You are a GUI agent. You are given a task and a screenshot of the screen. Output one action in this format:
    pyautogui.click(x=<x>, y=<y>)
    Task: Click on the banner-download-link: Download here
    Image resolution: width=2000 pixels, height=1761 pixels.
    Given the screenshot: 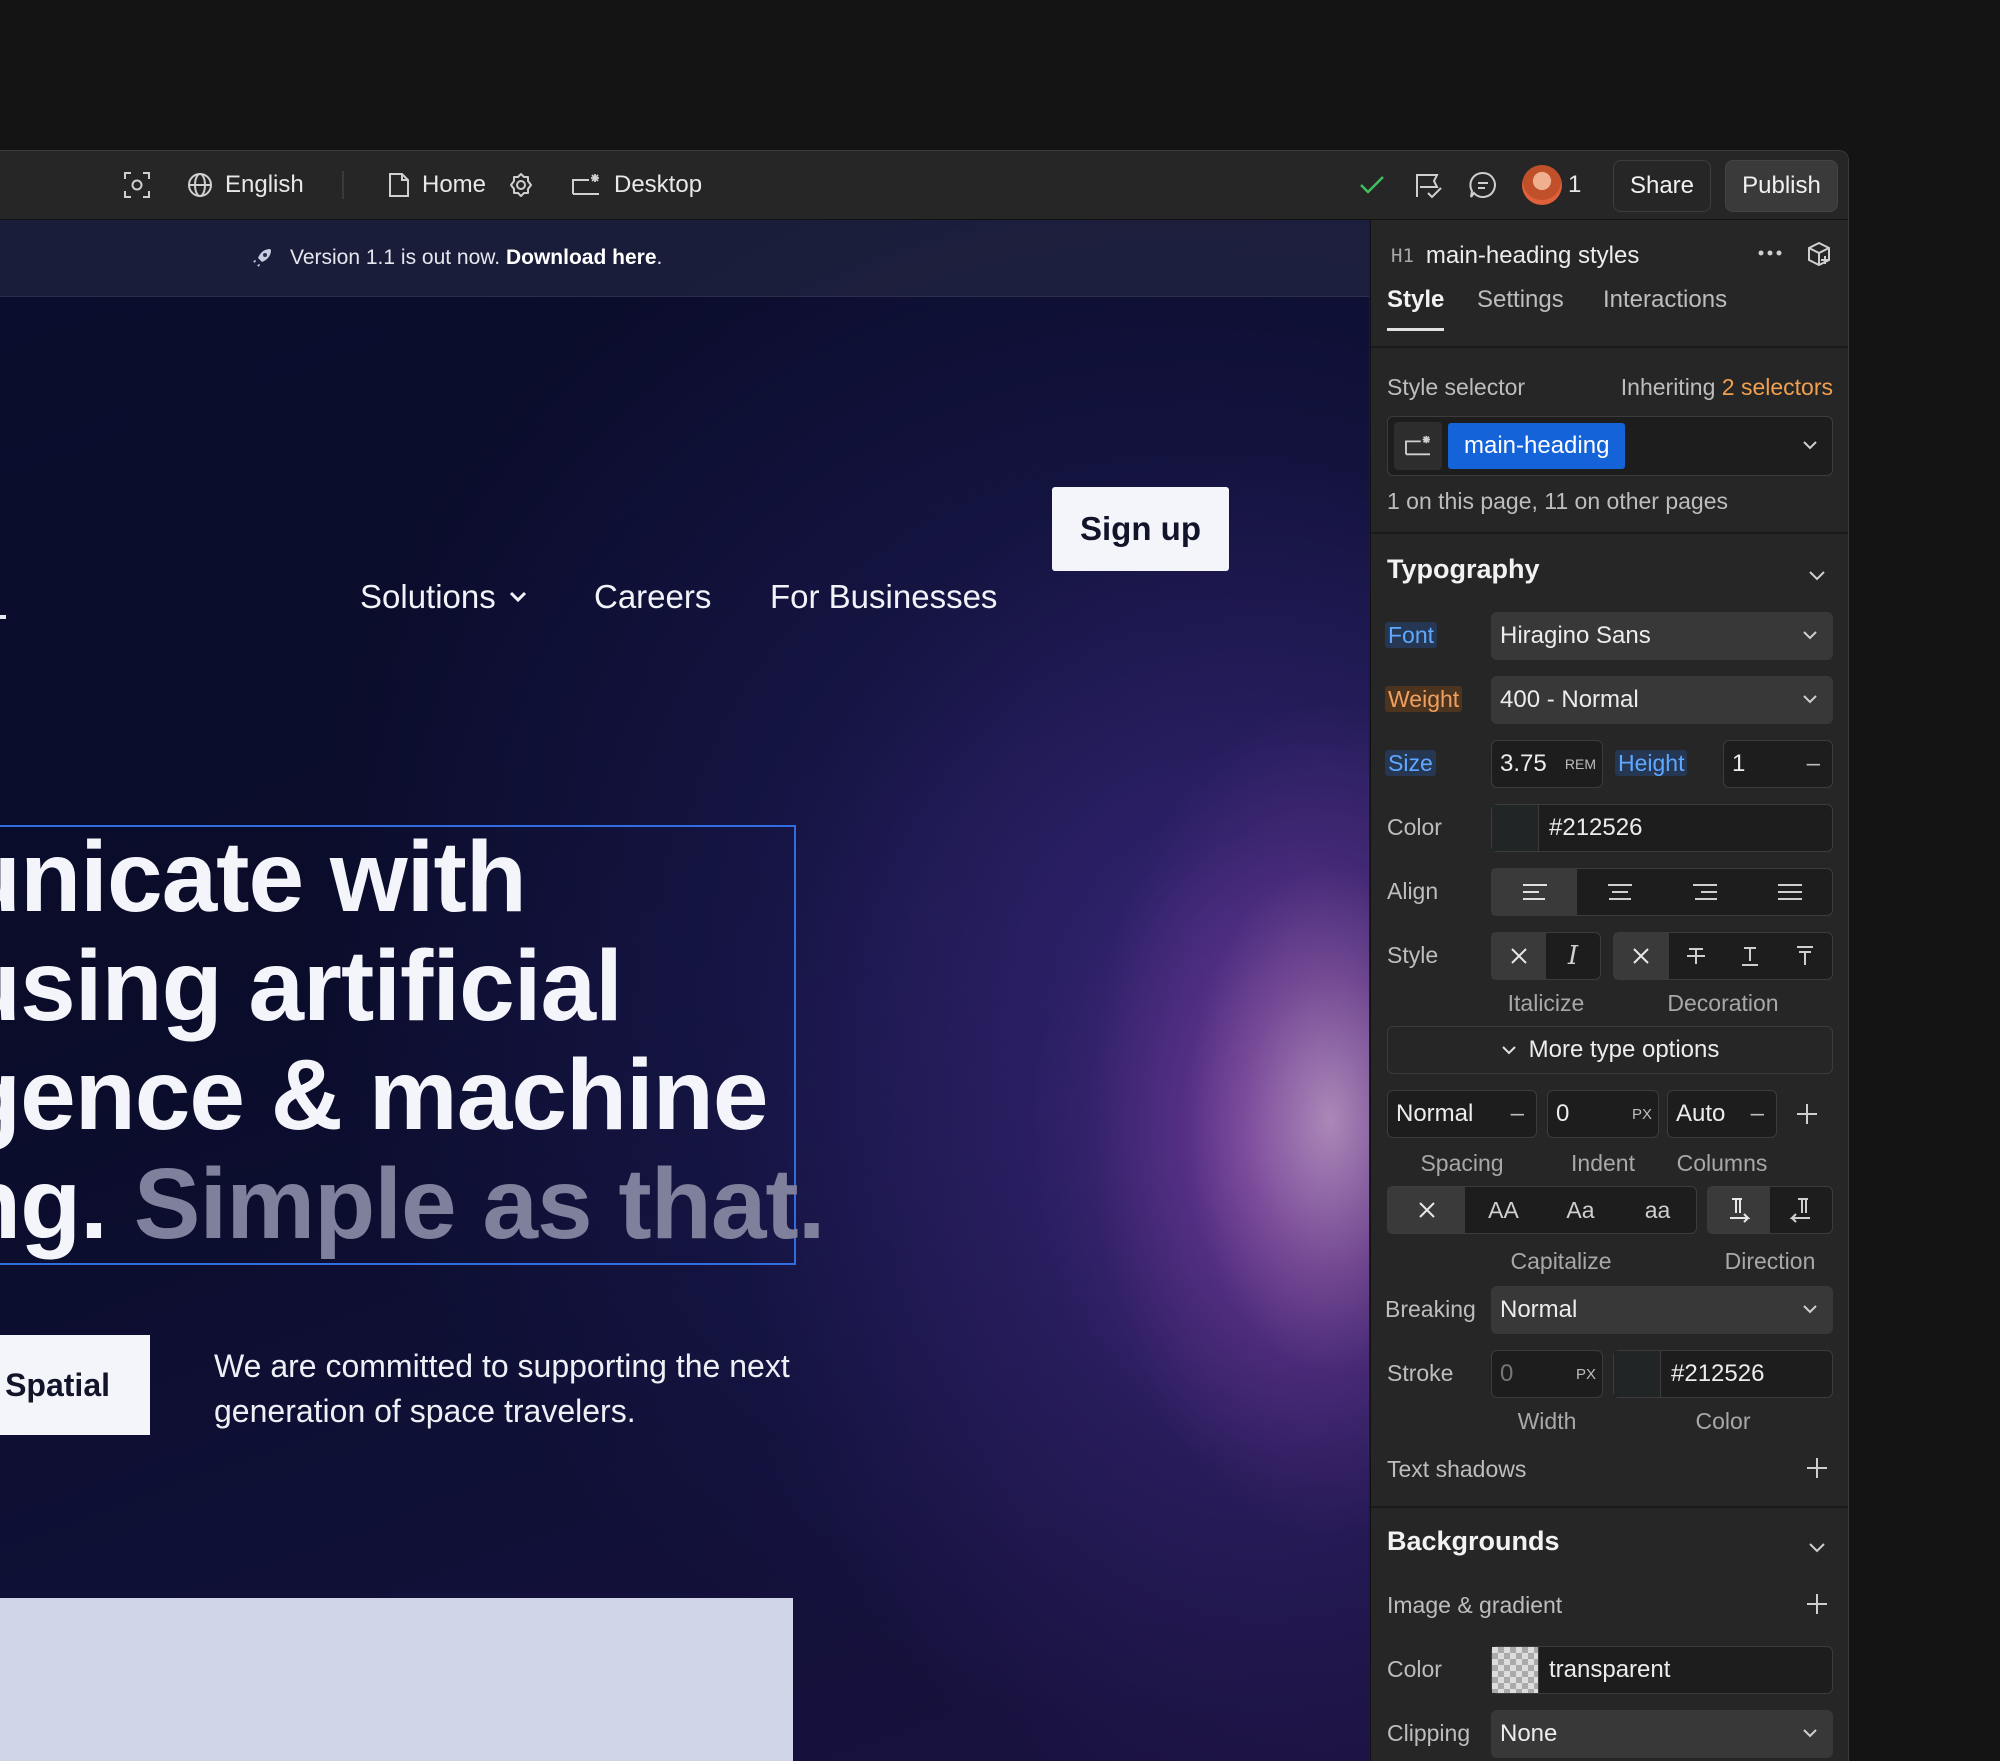 What is the action you would take?
    pyautogui.click(x=581, y=257)
    